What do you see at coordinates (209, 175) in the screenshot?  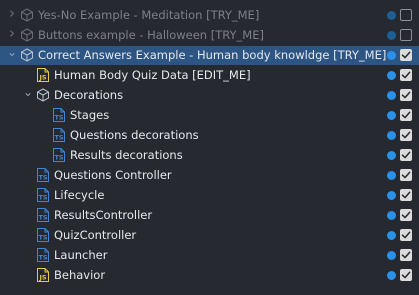 I see `tree-row: TS Questions Controller` at bounding box center [209, 175].